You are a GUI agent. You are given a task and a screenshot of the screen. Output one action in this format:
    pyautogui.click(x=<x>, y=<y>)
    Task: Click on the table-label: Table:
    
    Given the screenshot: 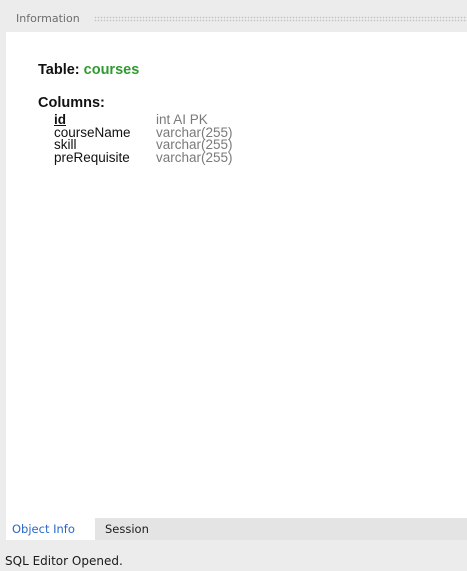 What is the action you would take?
    pyautogui.click(x=59, y=70)
    